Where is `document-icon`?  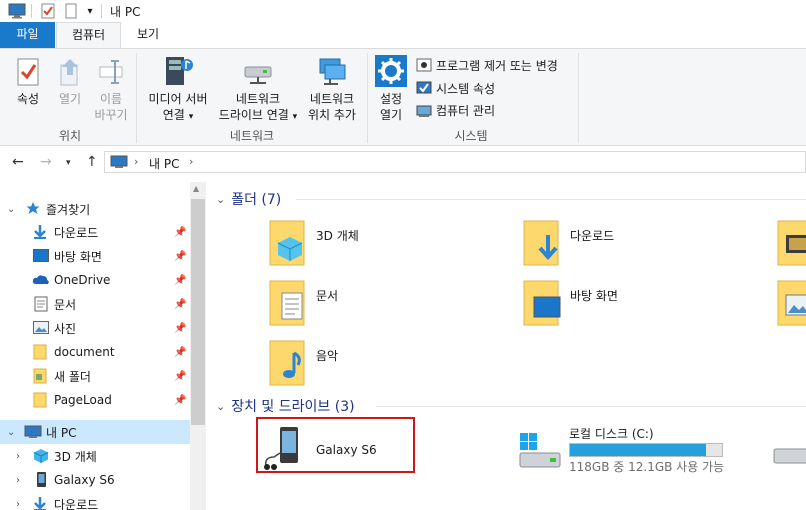
document-icon is located at coordinates (41, 305).